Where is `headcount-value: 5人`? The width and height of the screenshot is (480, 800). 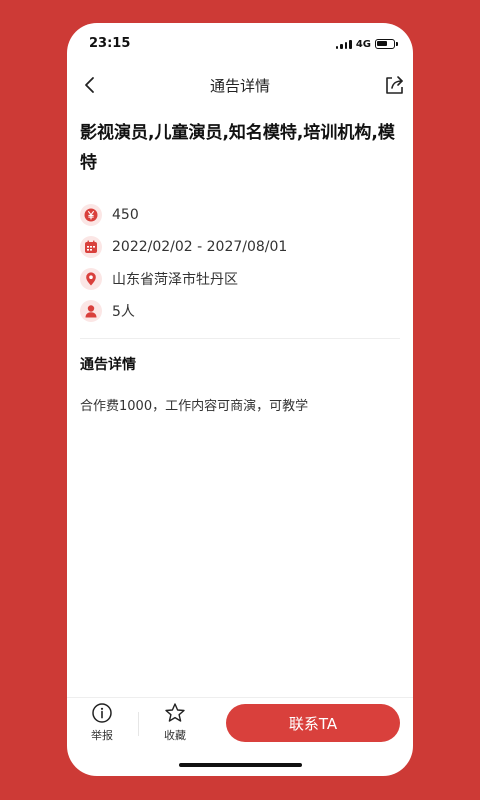 headcount-value: 5人 is located at coordinates (123, 312).